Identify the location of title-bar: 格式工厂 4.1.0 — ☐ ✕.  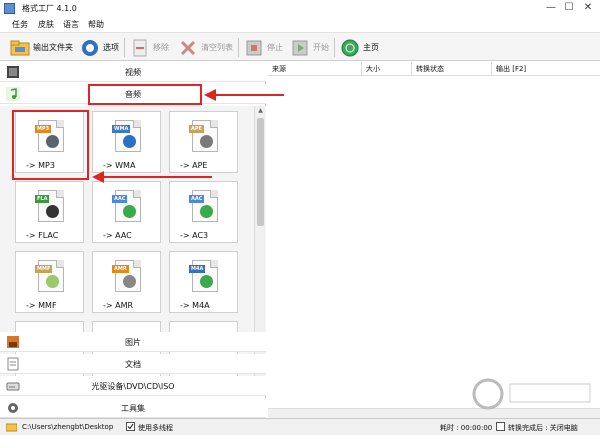
(300, 8).